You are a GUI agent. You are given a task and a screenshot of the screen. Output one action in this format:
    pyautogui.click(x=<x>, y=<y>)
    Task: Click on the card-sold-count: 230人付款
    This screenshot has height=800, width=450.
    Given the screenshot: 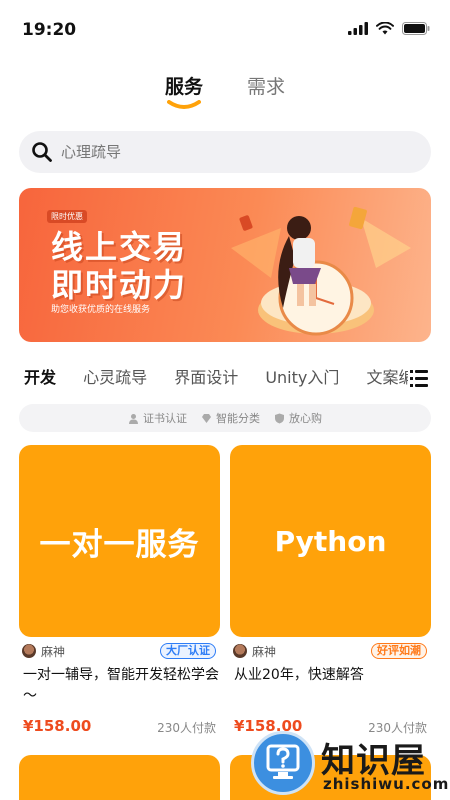 What is the action you would take?
    pyautogui.click(x=186, y=728)
    